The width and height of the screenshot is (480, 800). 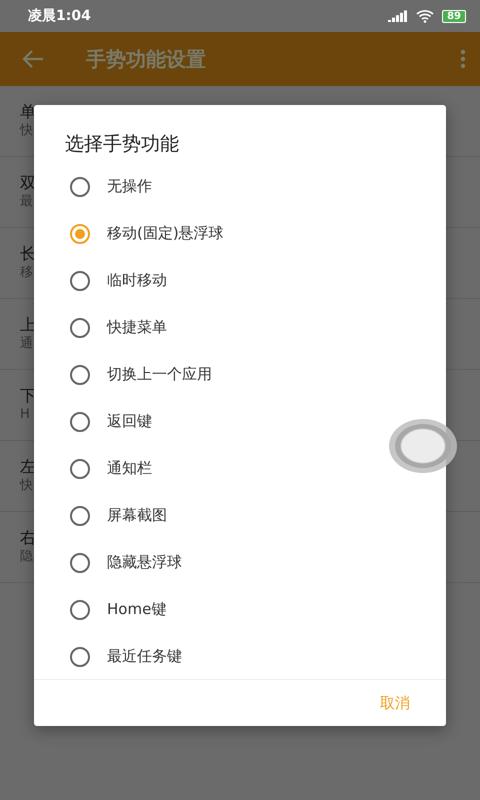 What do you see at coordinates (28, 538) in the screenshot?
I see `setting-title: 右` at bounding box center [28, 538].